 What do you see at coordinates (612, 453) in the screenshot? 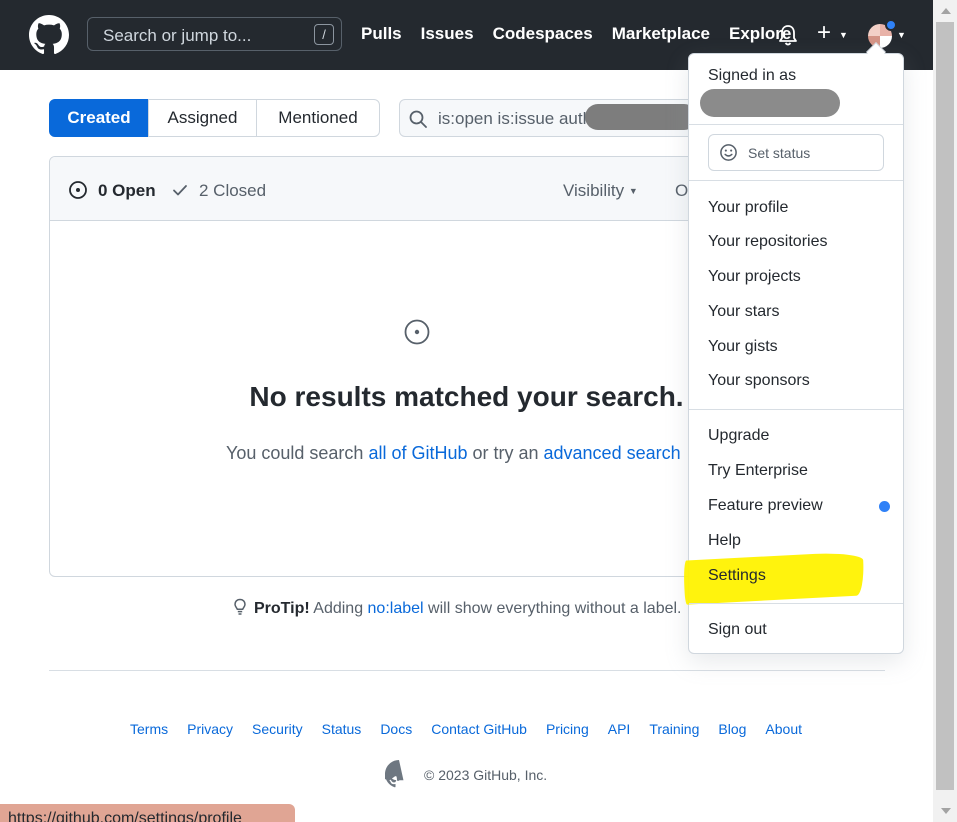
I see `advanced-search-link: advanced search` at bounding box center [612, 453].